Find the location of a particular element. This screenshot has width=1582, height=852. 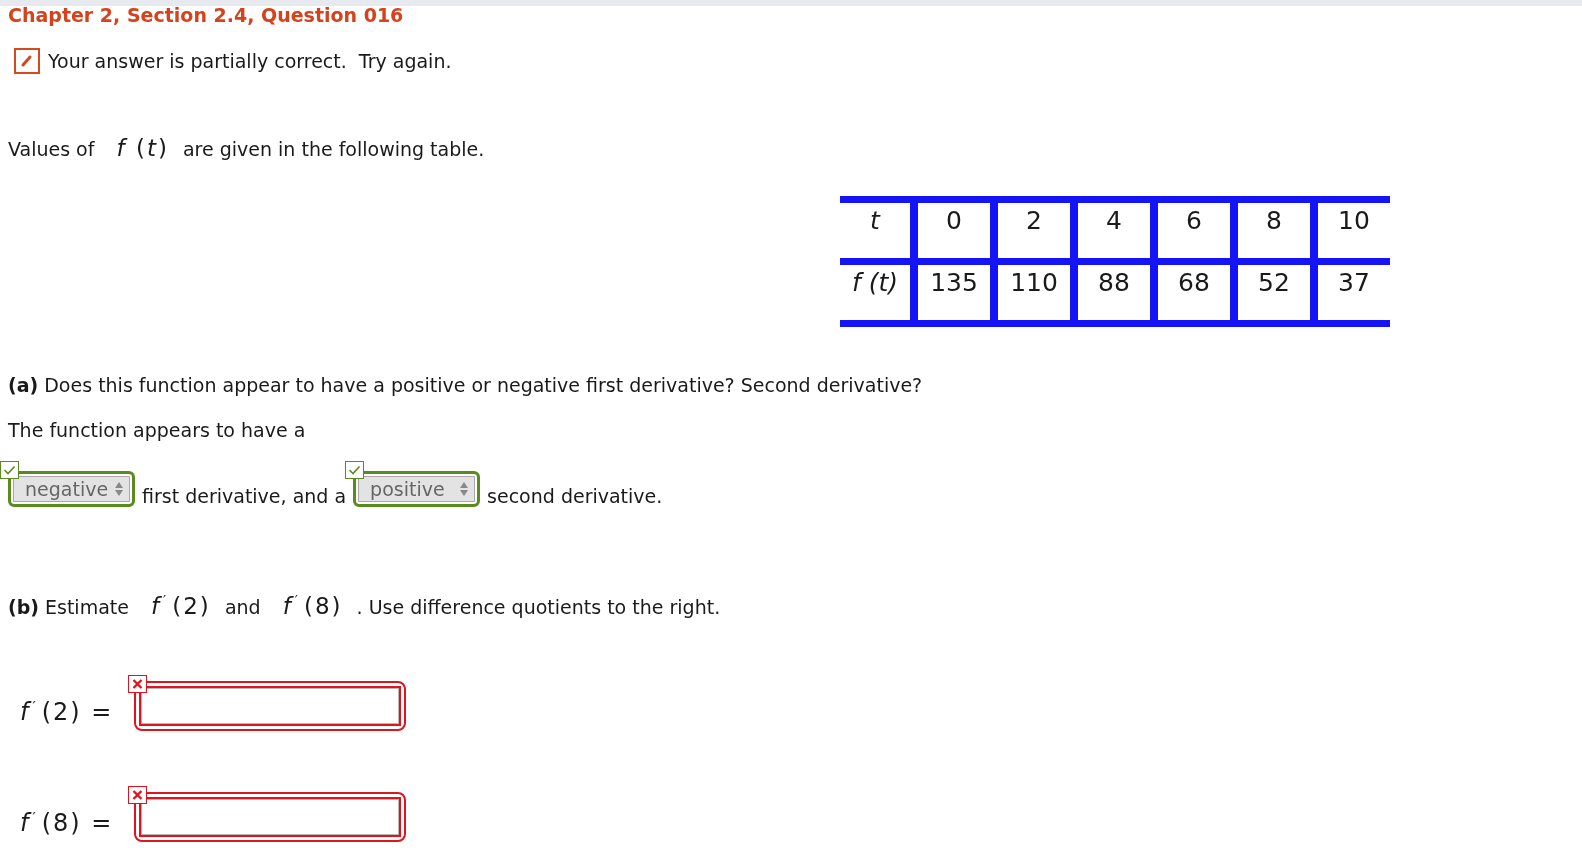

question-text: (b) Estimate f$^{′}$(2) and f$^{′}$(8) . Use difference quotients to the right. is located at coordinates (364, 607).